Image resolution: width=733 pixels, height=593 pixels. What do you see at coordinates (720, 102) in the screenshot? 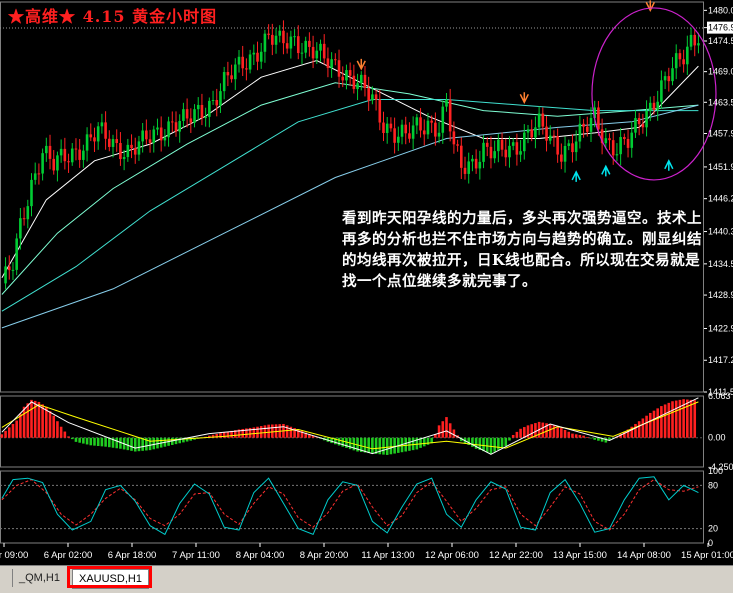
I see `price-tick-label: 1463.5` at bounding box center [720, 102].